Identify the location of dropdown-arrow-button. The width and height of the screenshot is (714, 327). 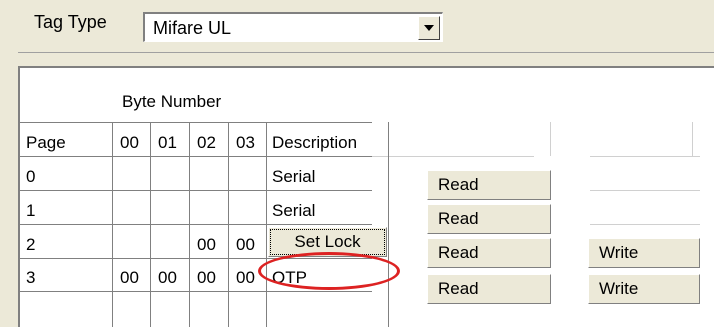
(429, 28).